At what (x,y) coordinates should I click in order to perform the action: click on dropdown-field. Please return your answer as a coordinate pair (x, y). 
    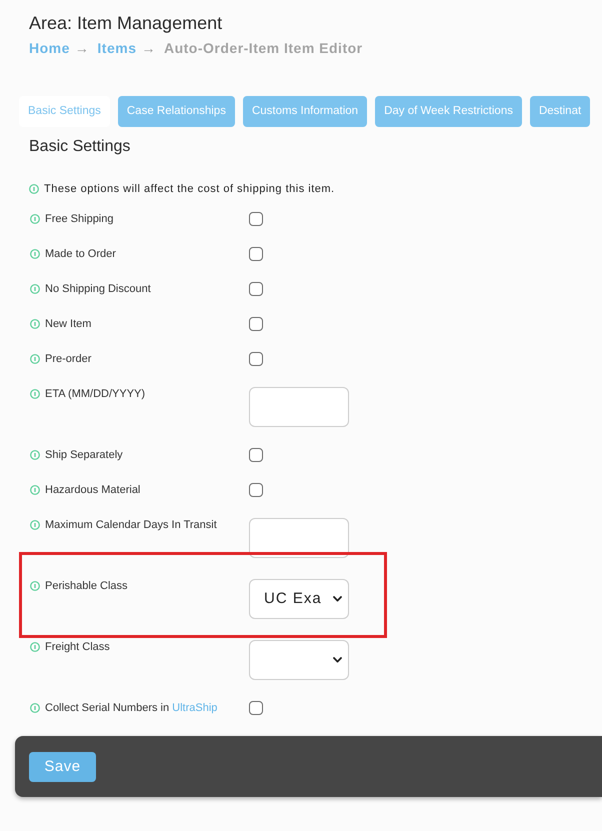
    Looking at the image, I should click on (299, 660).